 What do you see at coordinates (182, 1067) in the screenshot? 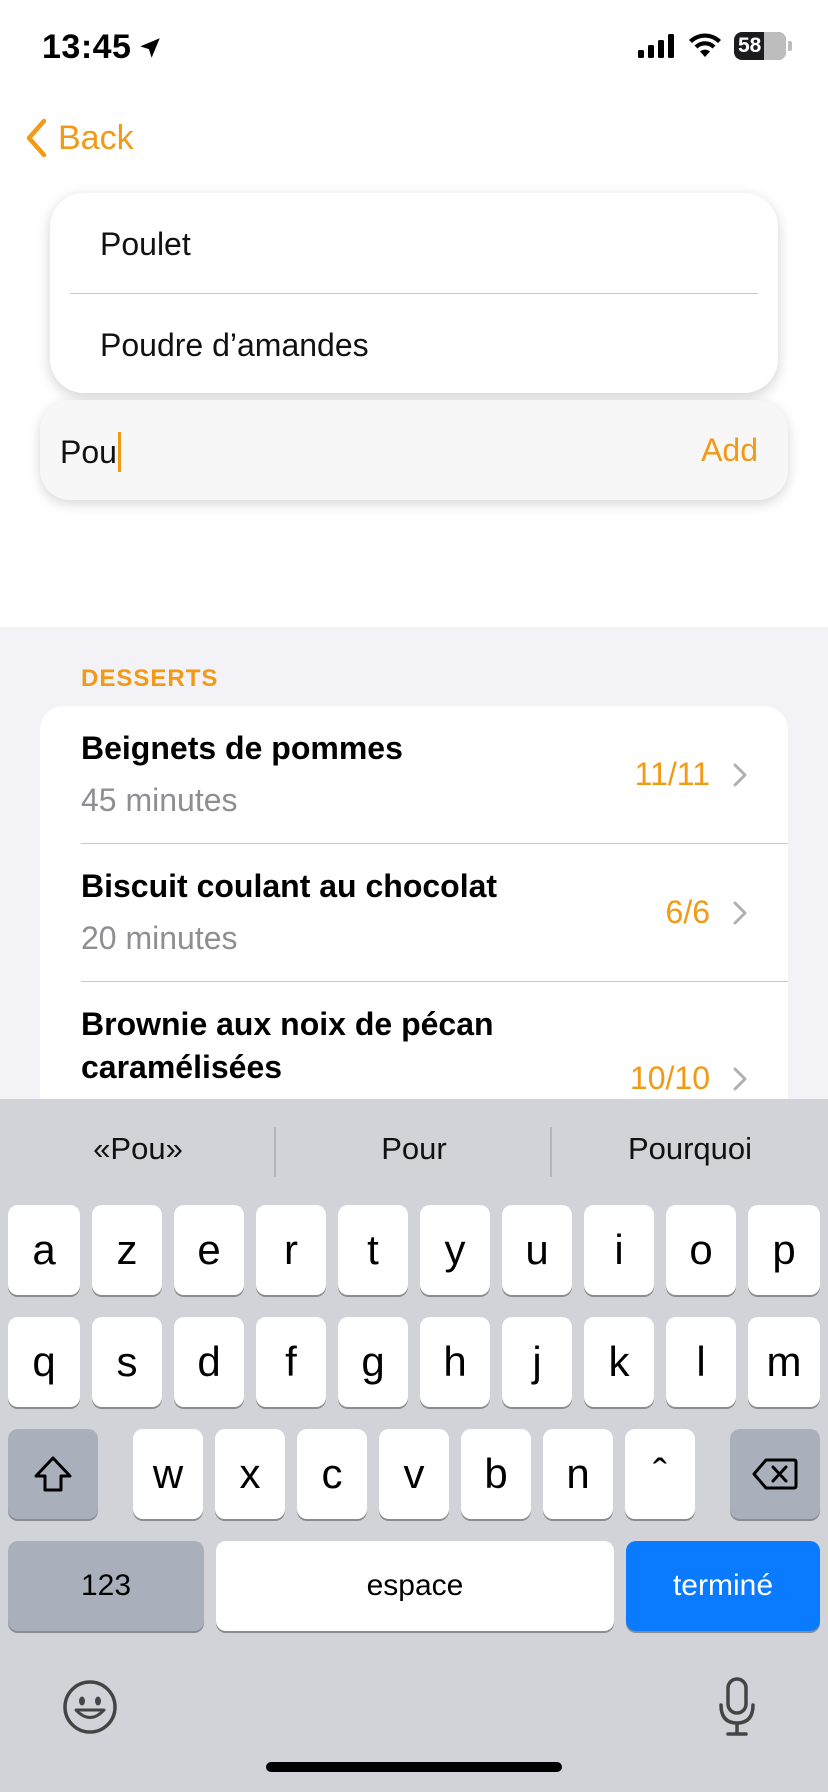
I see `recipe-title-line2: caramélisées` at bounding box center [182, 1067].